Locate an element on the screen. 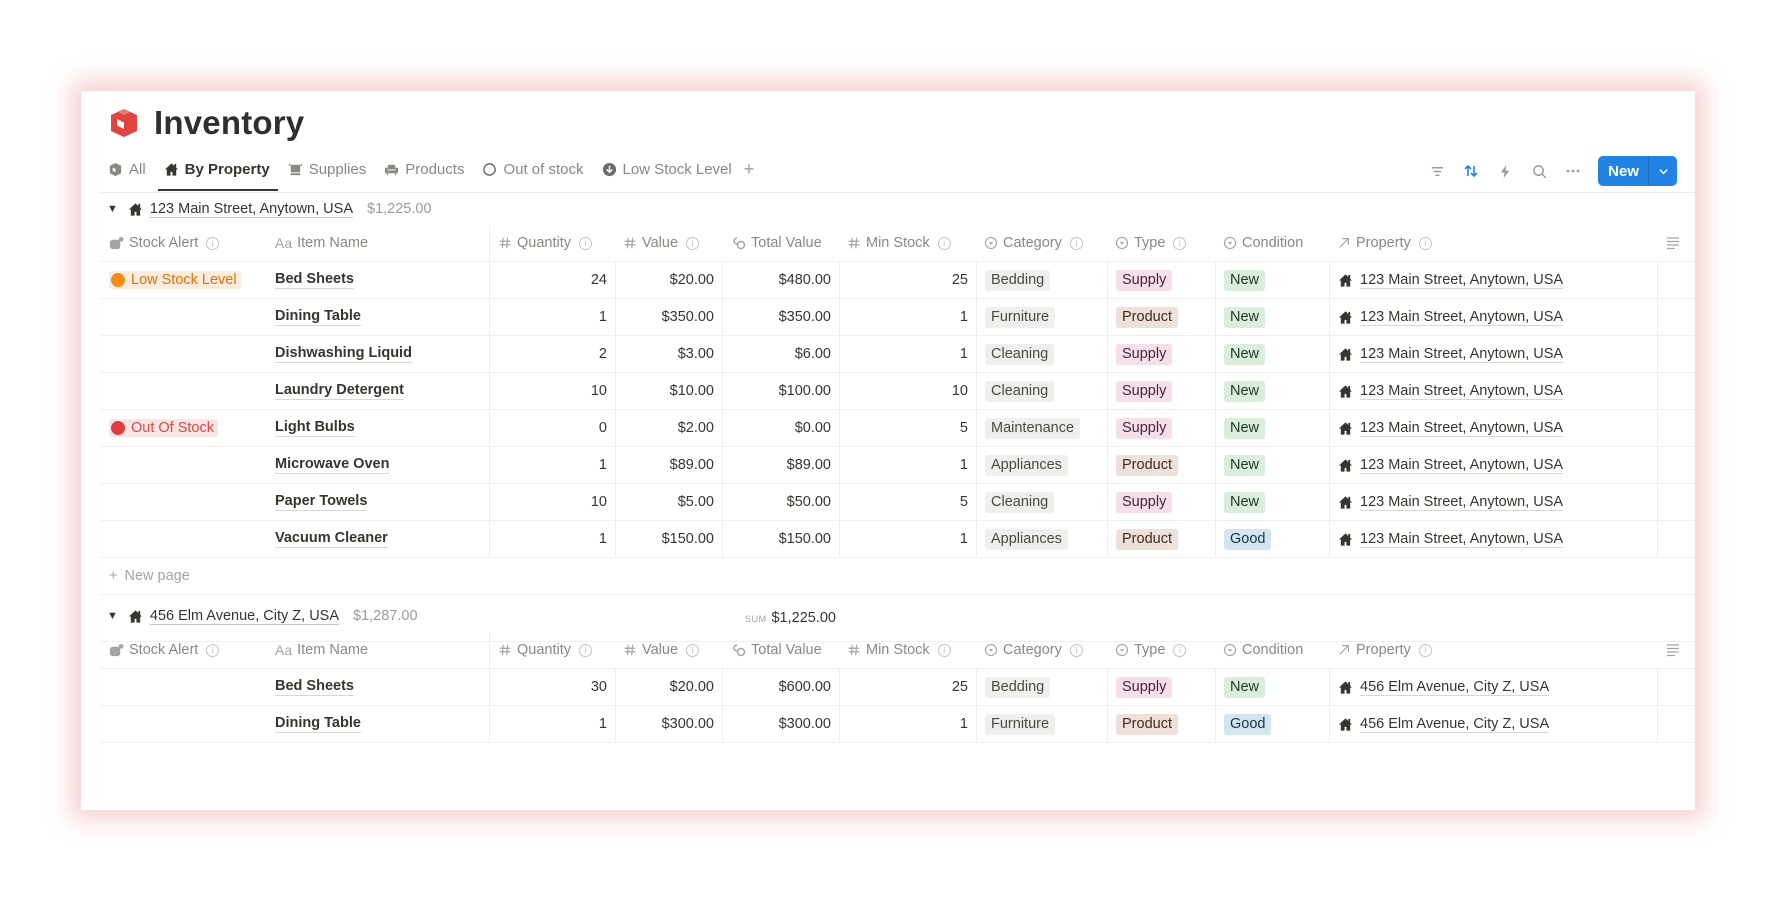 This screenshot has height=905, width=1776. min-stock-cell: 5 is located at coordinates (907, 428).